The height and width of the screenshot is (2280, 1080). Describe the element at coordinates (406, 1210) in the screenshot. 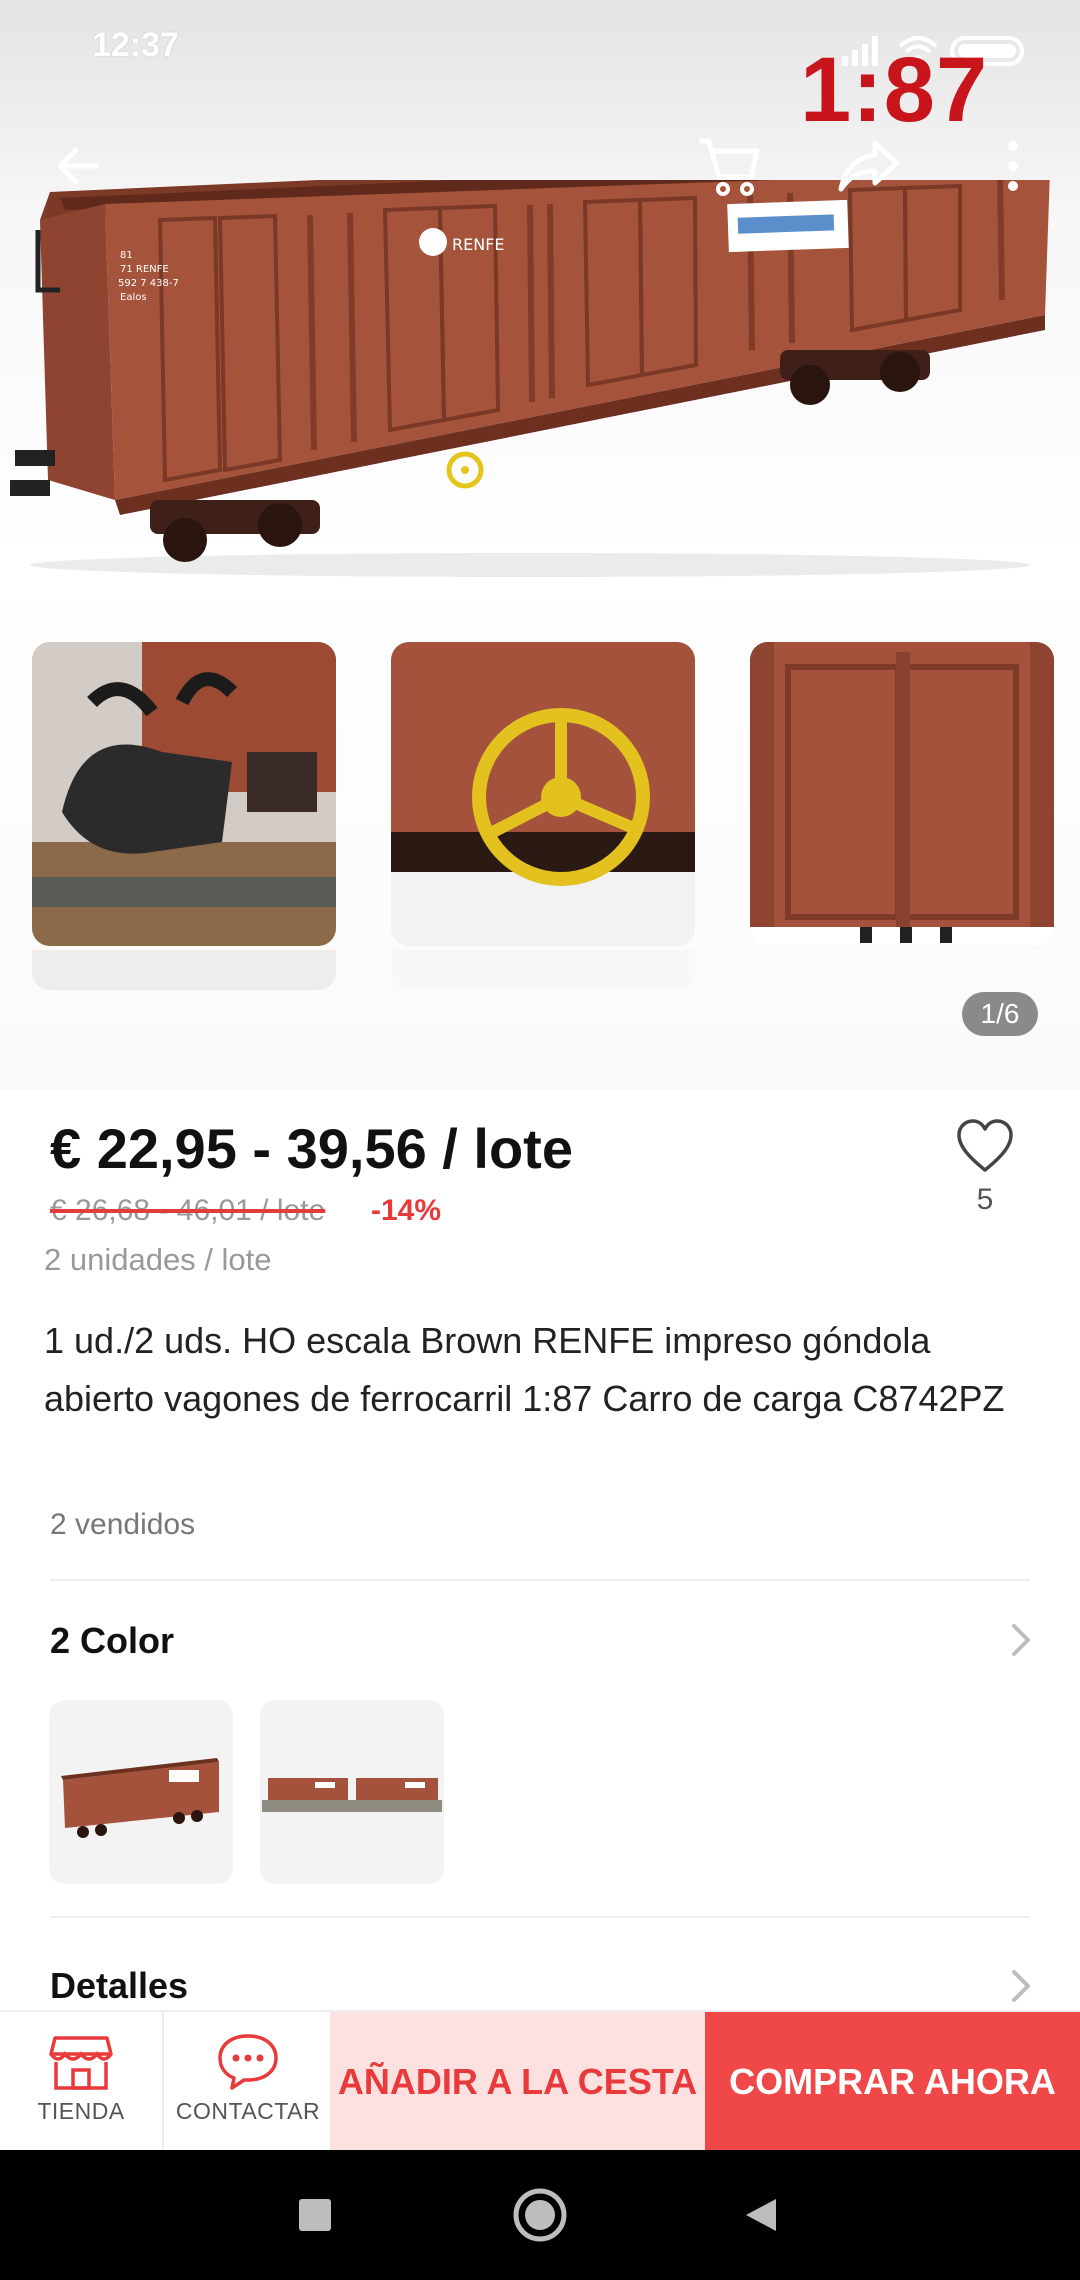

I see `discount-badge: -14%` at that location.